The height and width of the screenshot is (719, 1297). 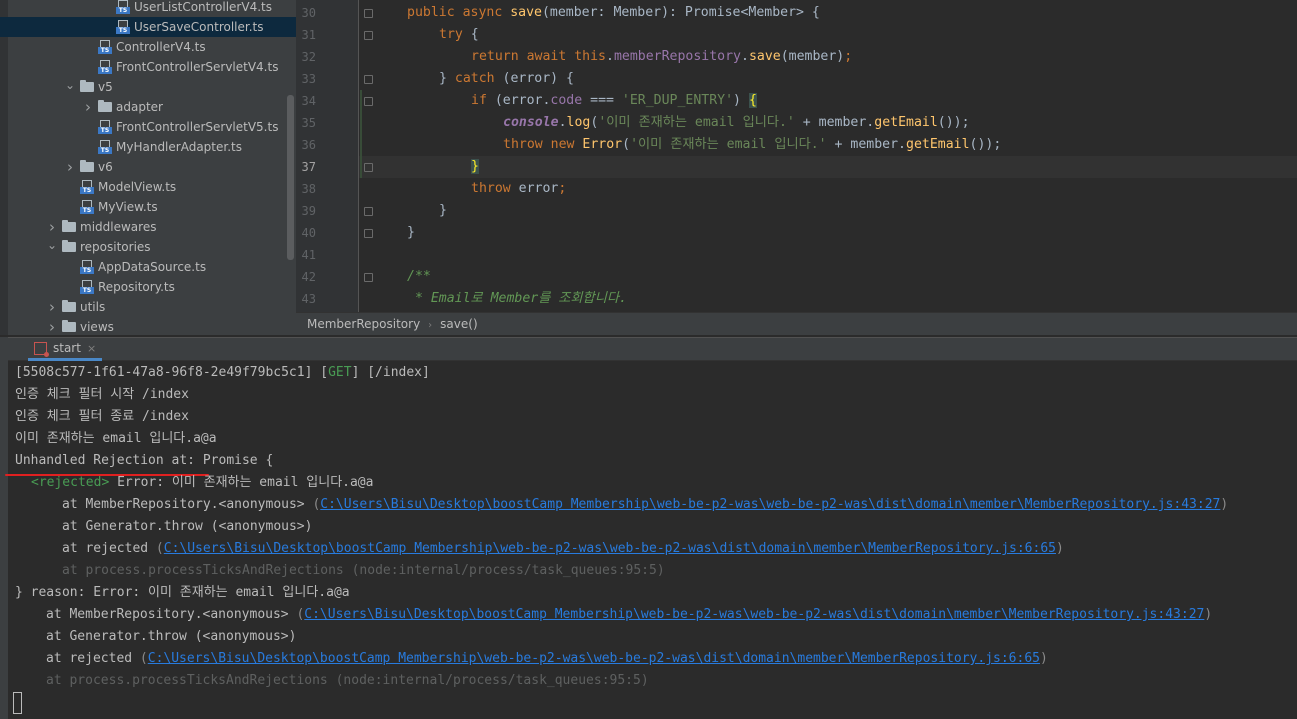 What do you see at coordinates (187, 526) in the screenshot?
I see `console-line-stack-2: at Generator.throw (<anonymous>)` at bounding box center [187, 526].